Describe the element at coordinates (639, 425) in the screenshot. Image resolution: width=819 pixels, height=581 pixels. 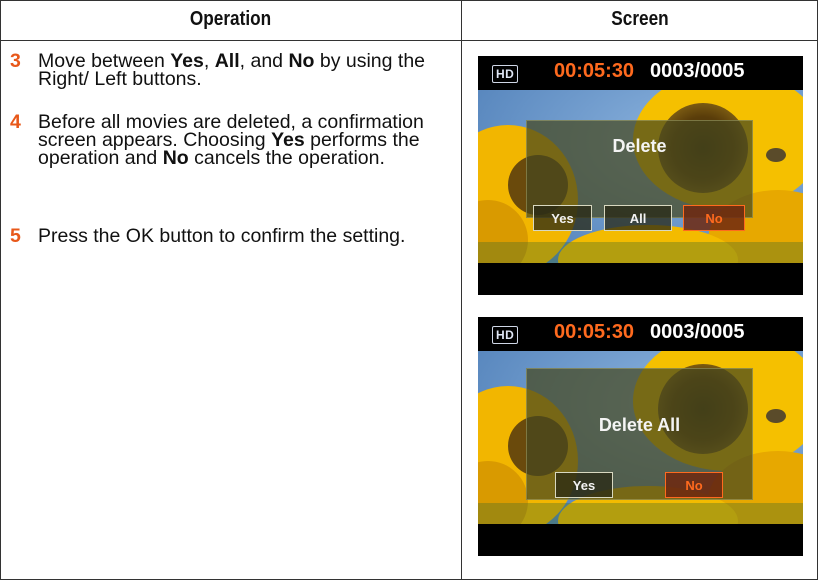
I see `dialog-title: Delete All` at that location.